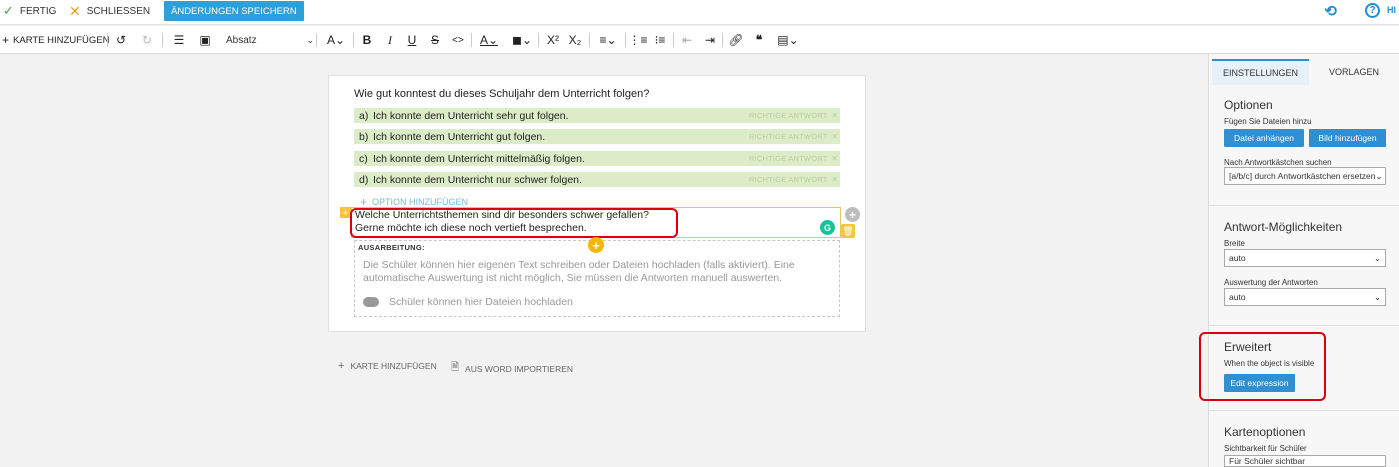  Describe the element at coordinates (608, 40) in the screenshot. I see `align-icon: ≡⌄` at that location.